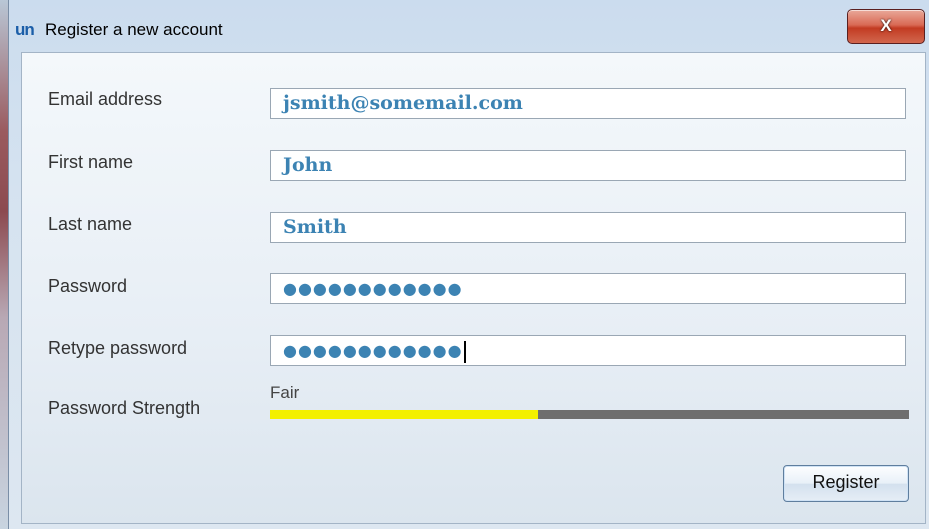 The height and width of the screenshot is (529, 929). Describe the element at coordinates (404, 414) in the screenshot. I see `password-strength-fill` at that location.